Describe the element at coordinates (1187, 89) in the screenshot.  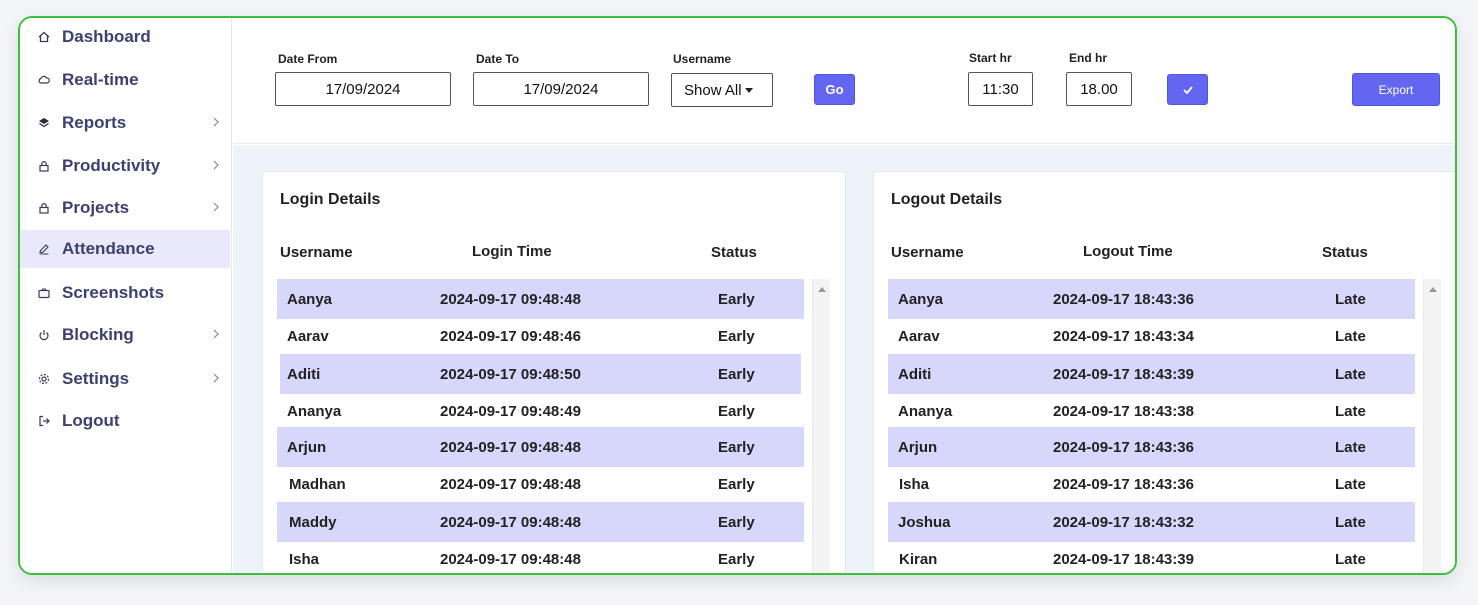
I see `confirm-hours-button` at that location.